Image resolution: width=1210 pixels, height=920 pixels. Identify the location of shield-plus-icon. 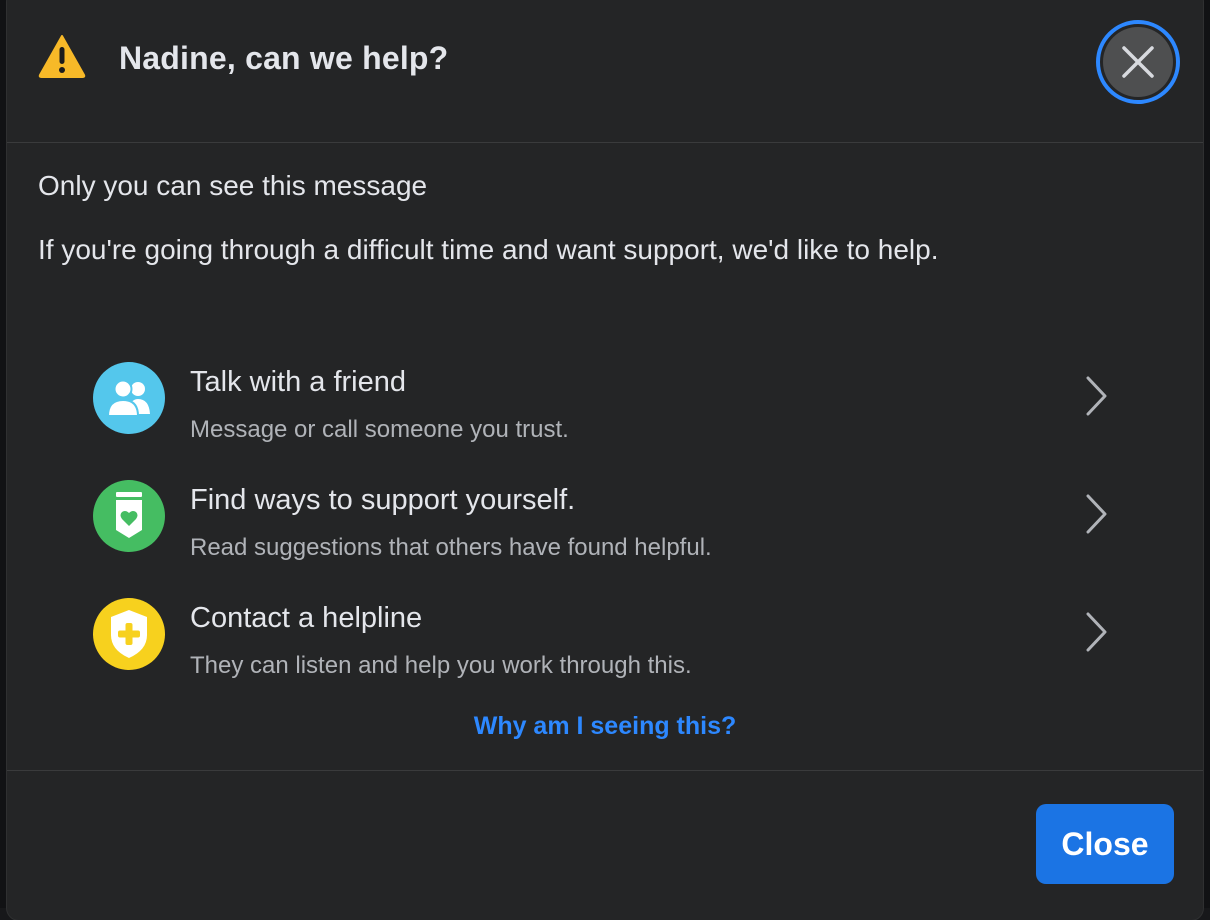
(129, 634).